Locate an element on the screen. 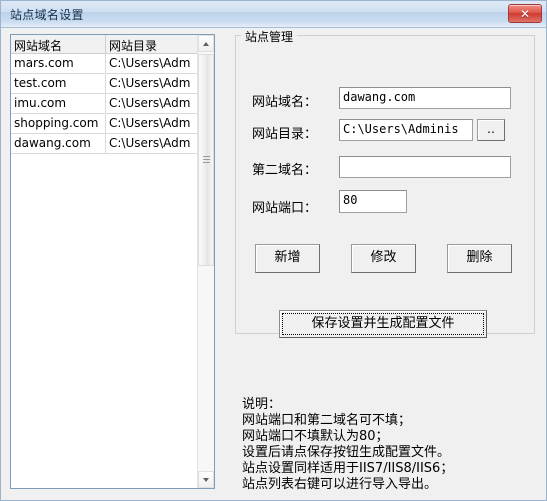  column-header-domain: 网站域名 is located at coordinates (58, 44).